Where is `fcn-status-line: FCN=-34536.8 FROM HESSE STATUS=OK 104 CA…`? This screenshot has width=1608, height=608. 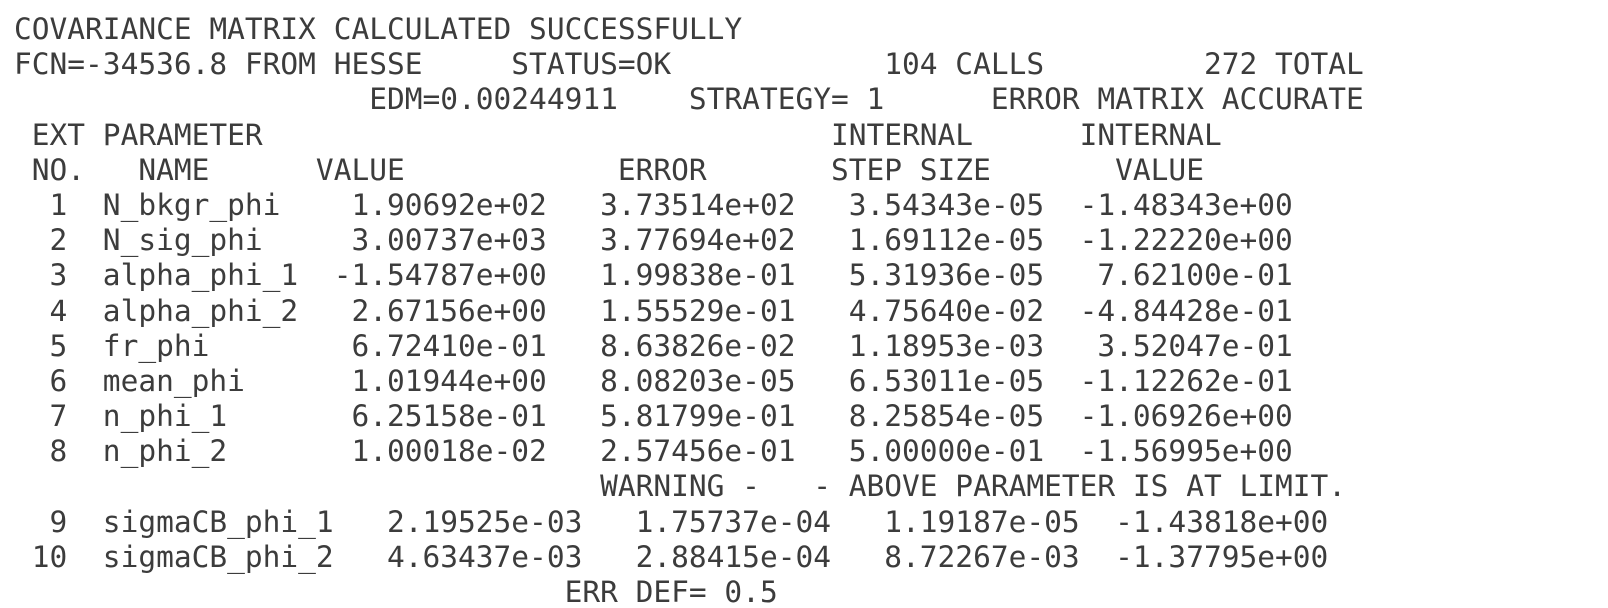 fcn-status-line: FCN=-34536.8 FROM HESSE STATUS=OK 104 CA… is located at coordinates (689, 64).